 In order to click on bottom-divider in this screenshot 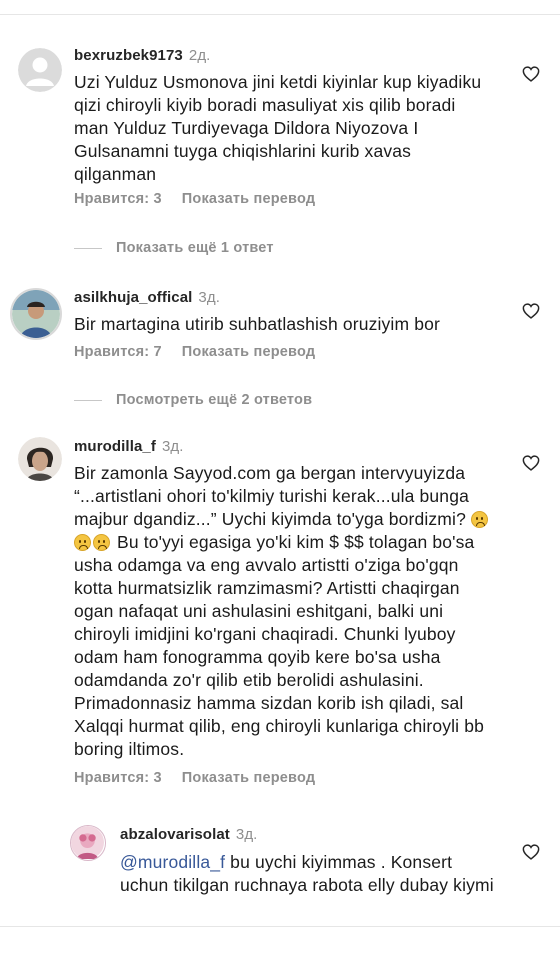, I will do `click(280, 926)`.